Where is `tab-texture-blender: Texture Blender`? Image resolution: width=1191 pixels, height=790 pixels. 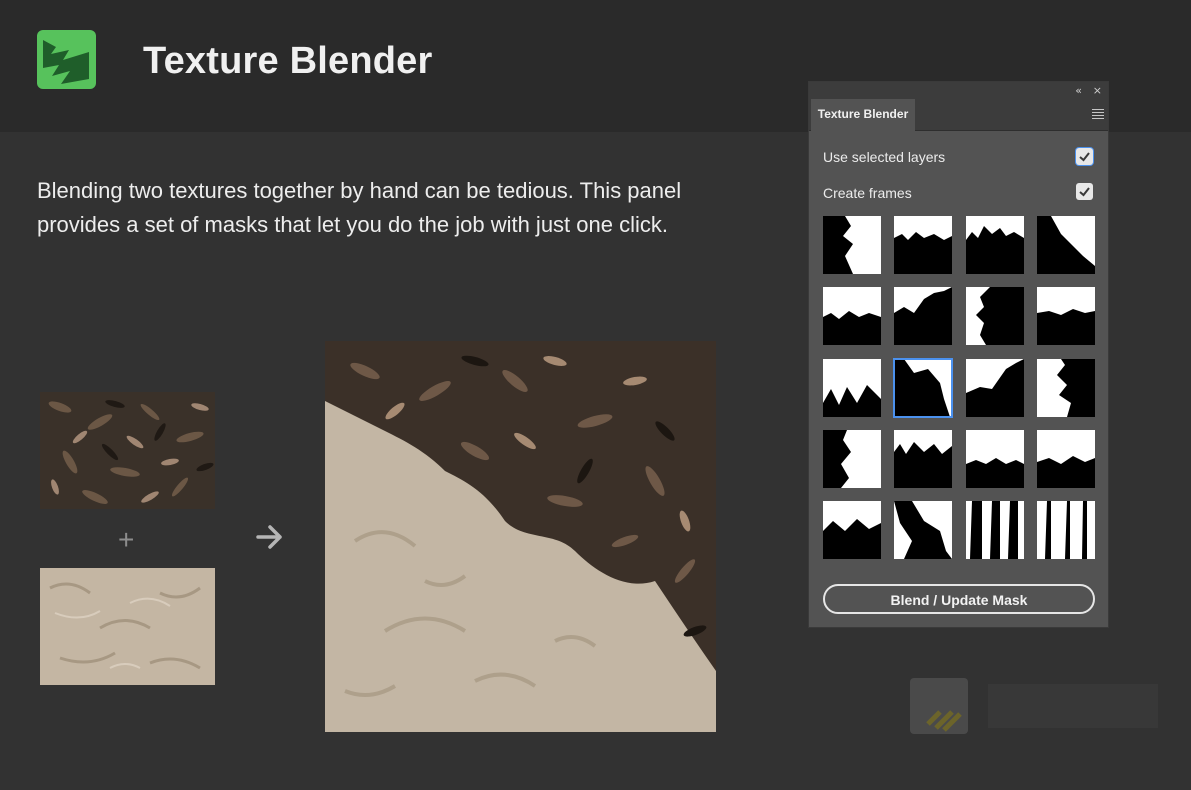 tab-texture-blender: Texture Blender is located at coordinates (863, 115).